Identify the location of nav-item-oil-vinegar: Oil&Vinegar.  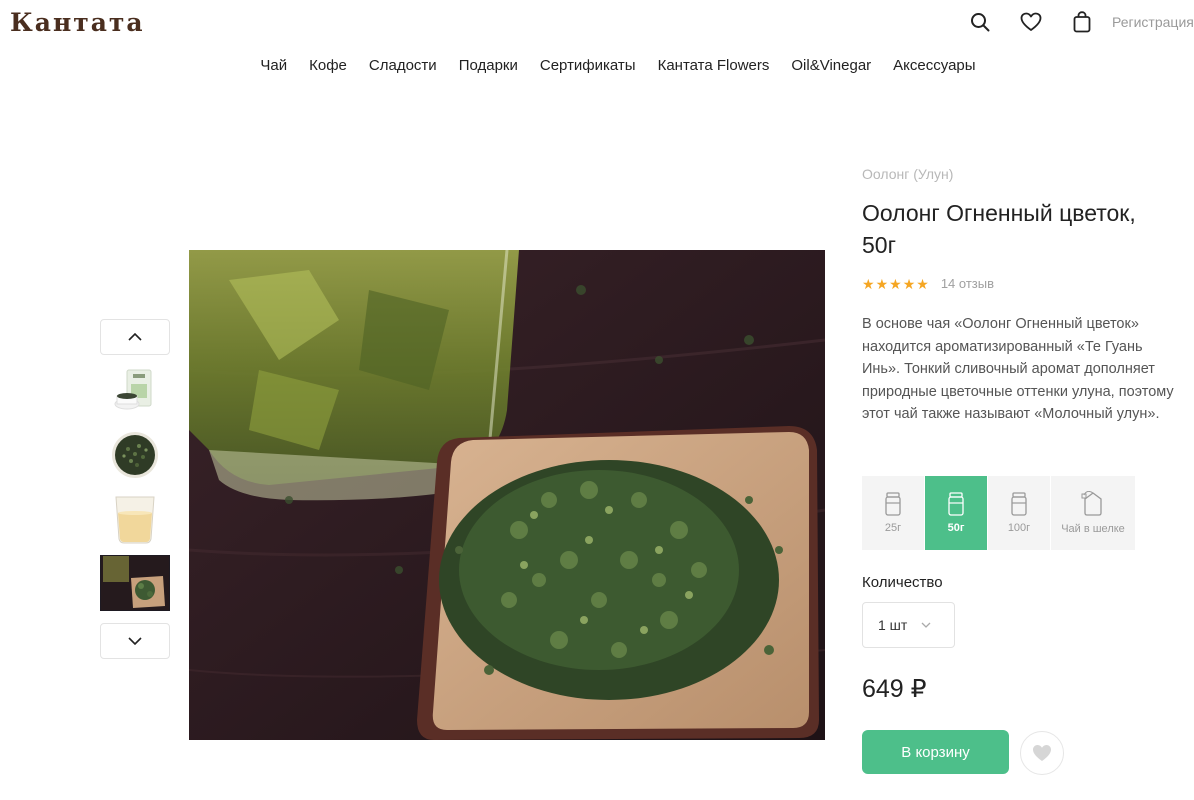
(831, 65).